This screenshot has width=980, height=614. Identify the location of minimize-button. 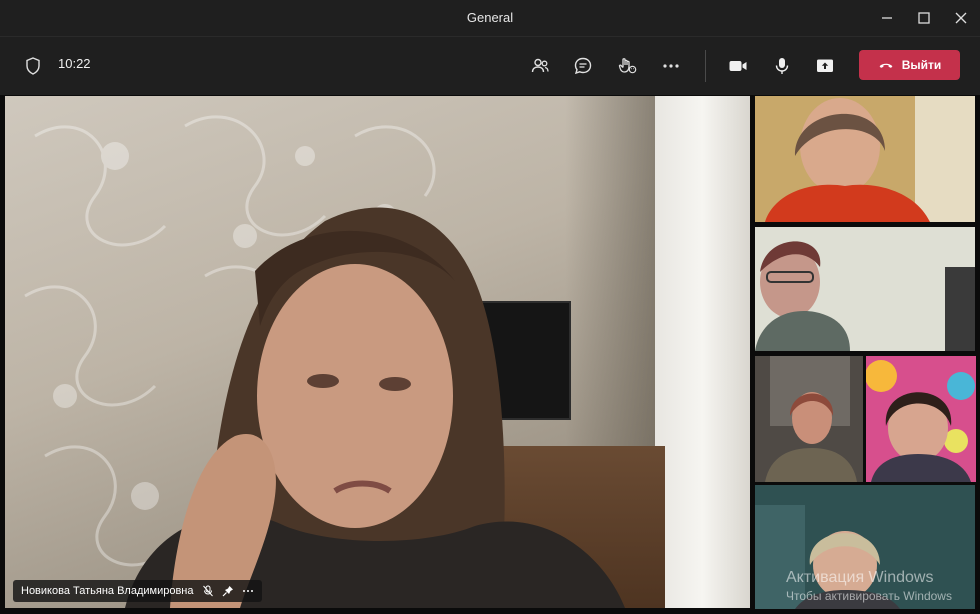
(887, 18).